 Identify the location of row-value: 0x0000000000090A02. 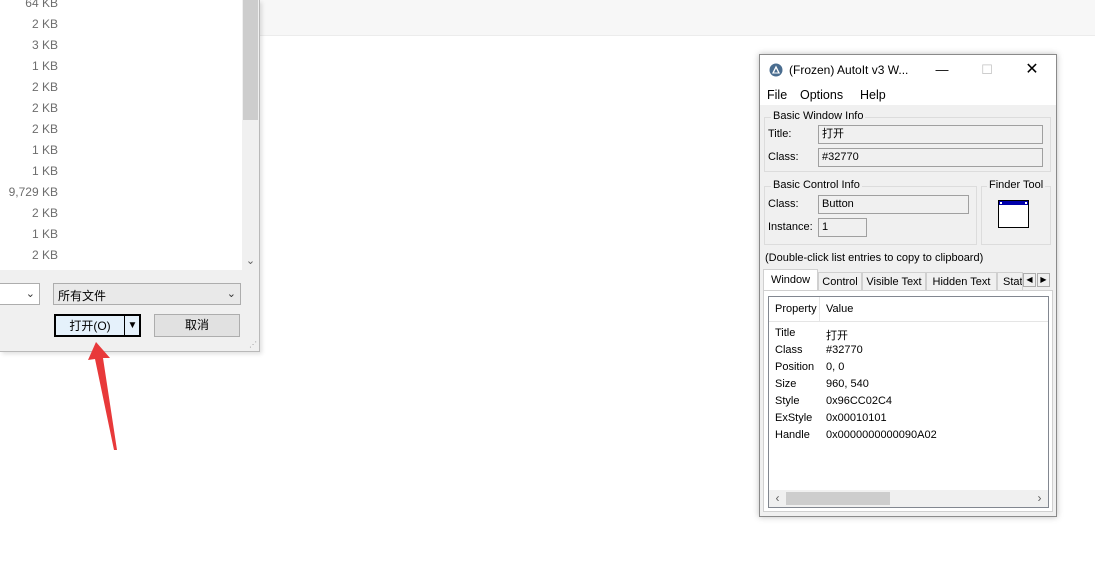
(881, 435).